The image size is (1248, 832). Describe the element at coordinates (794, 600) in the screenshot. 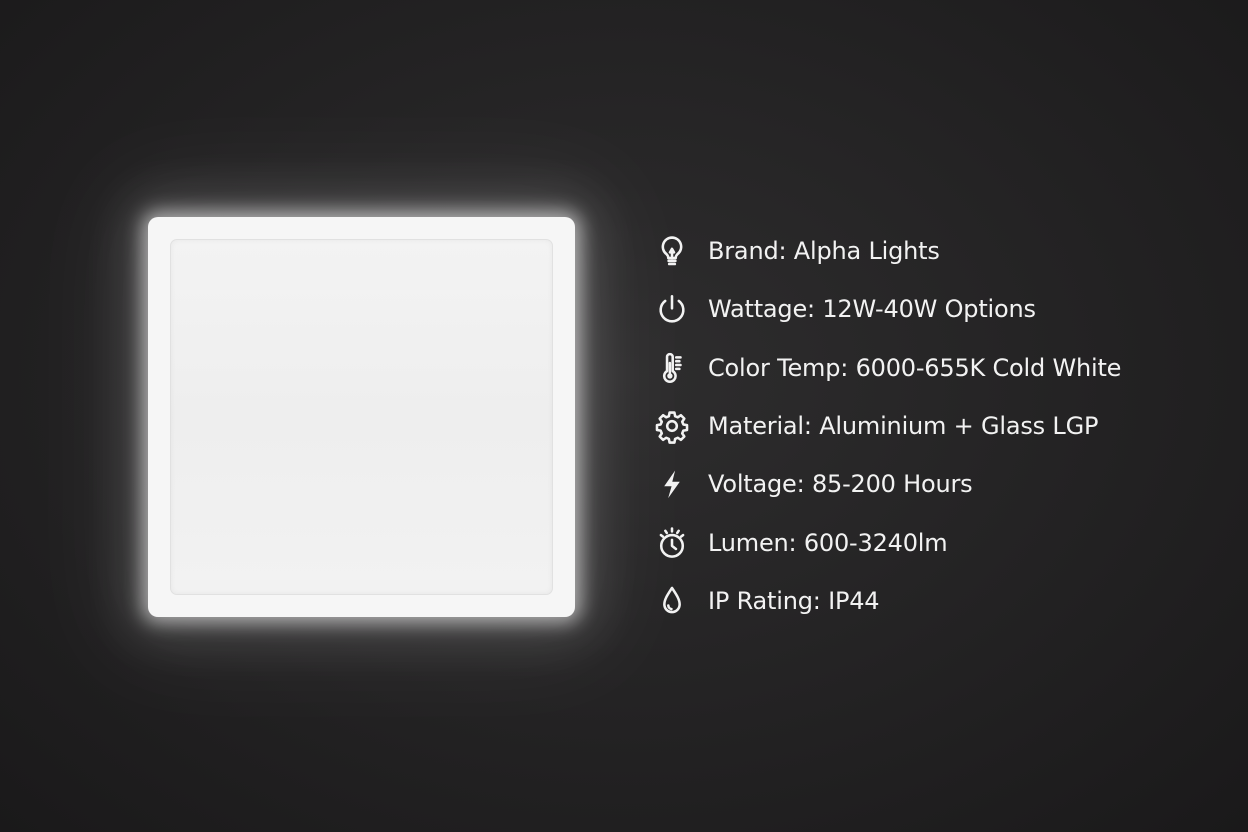

I see `spec-ip-rating-text: IP Rating: IP44` at that location.